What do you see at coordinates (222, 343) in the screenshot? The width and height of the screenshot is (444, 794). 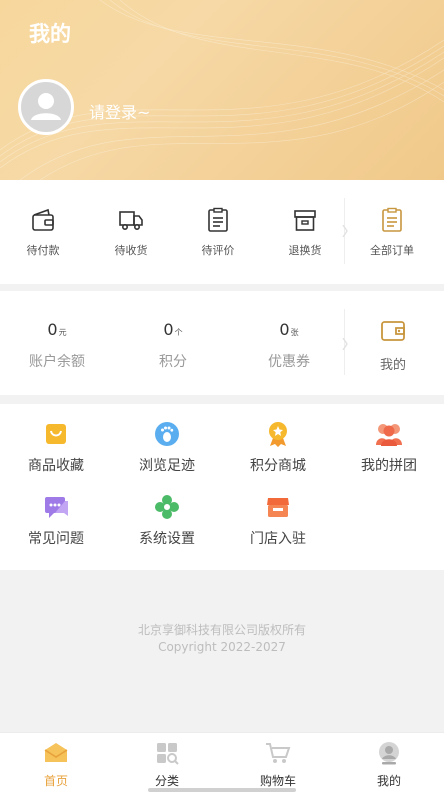 I see `wallet-section: 0元 账户余额 0个 积分 0张 优惠券 我的` at bounding box center [222, 343].